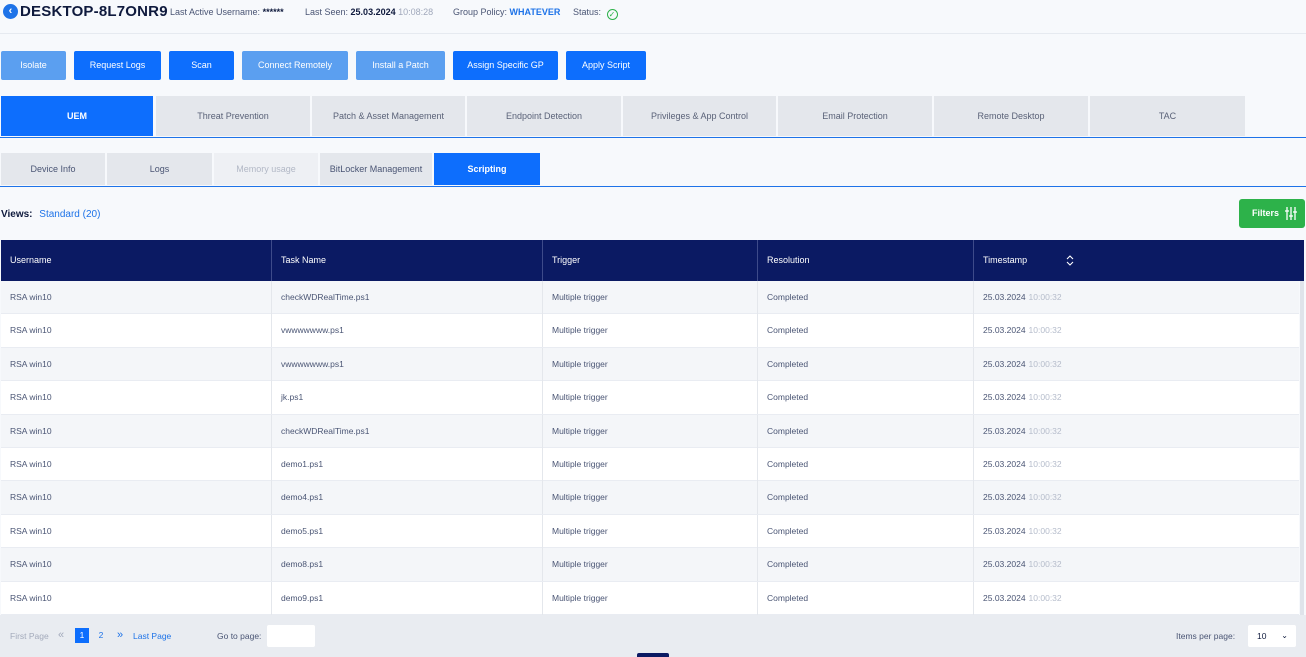 The image size is (1306, 657). I want to click on goto-page-input, so click(291, 636).